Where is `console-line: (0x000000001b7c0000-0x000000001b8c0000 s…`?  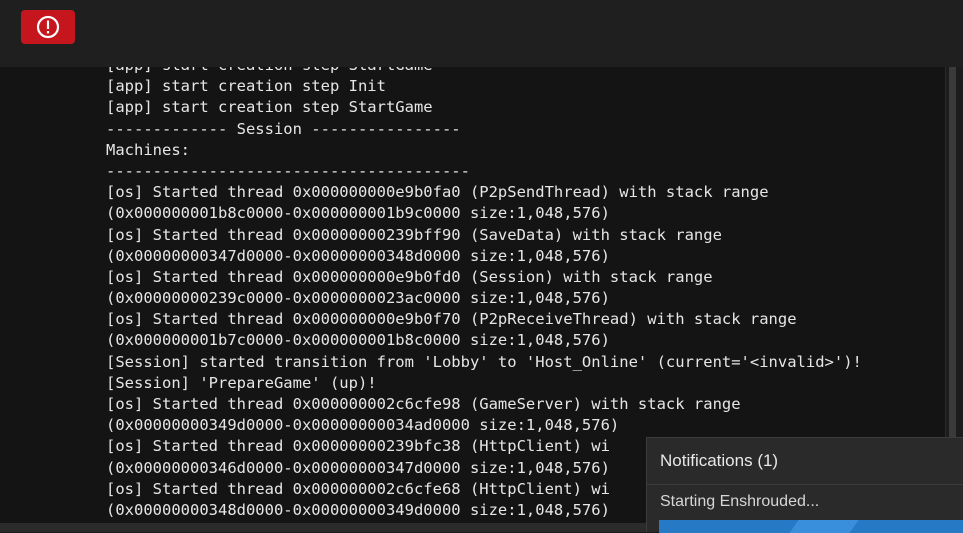
console-line: (0x000000001b7c0000-0x000000001b8c0000 s… is located at coordinates (358, 340).